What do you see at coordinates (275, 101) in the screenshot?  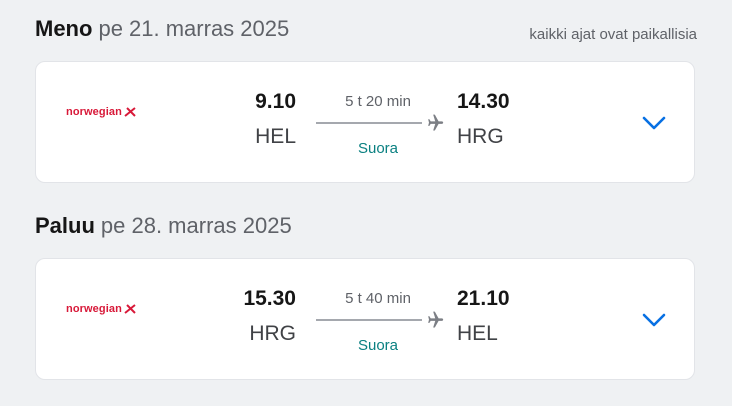 I see `departure-time: 9.10` at bounding box center [275, 101].